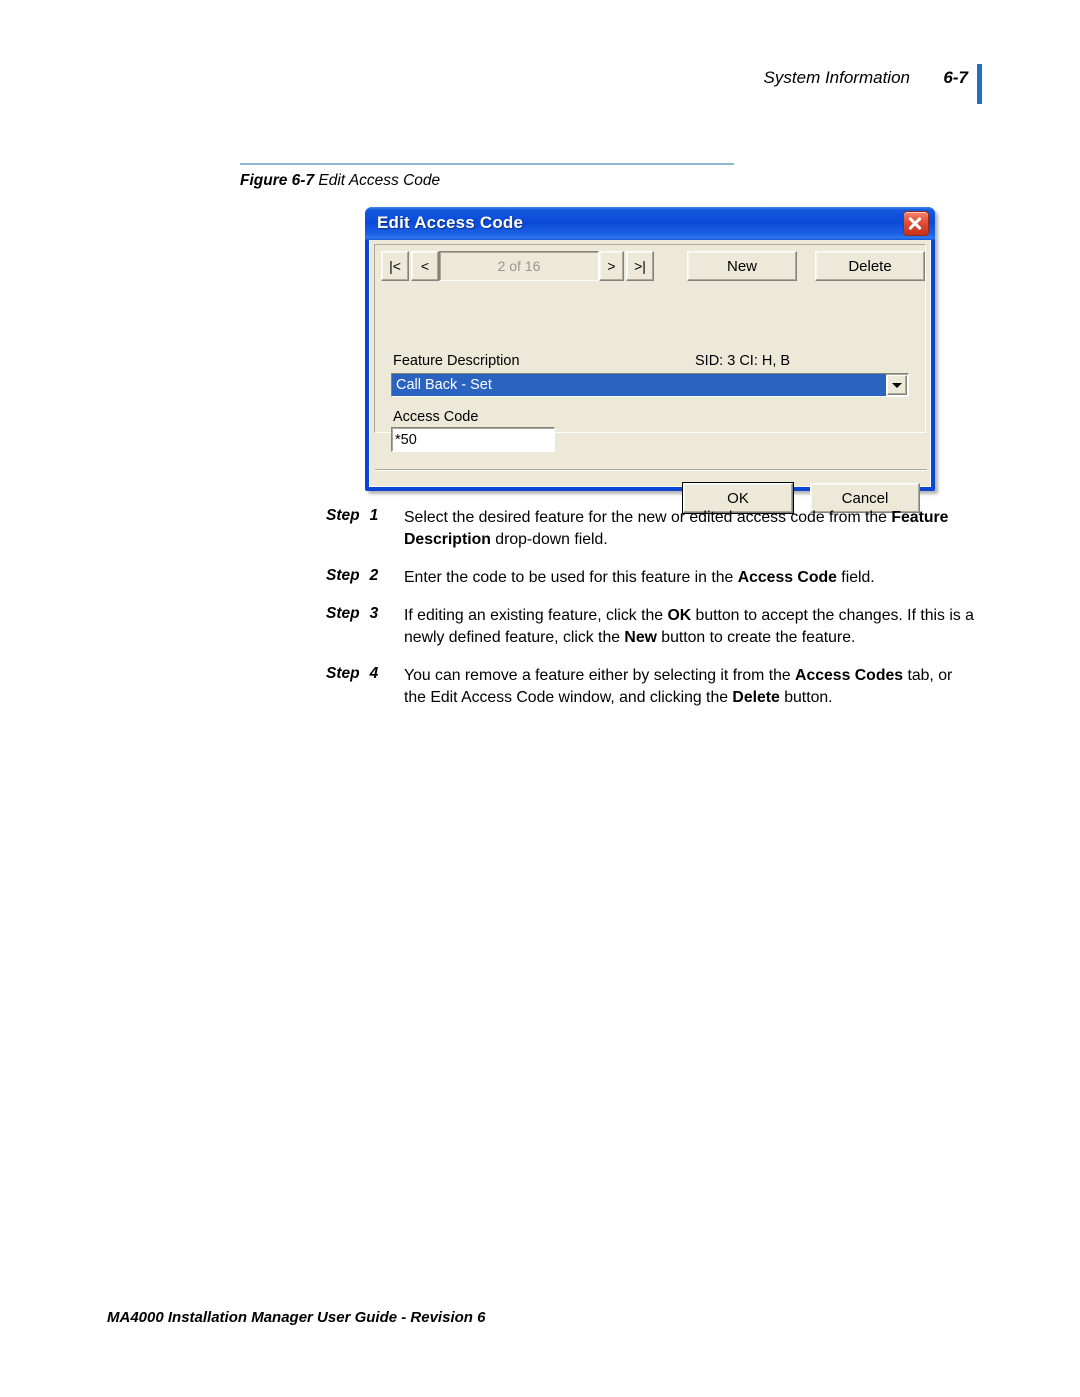  I want to click on page-number: 6-7, so click(955, 77).